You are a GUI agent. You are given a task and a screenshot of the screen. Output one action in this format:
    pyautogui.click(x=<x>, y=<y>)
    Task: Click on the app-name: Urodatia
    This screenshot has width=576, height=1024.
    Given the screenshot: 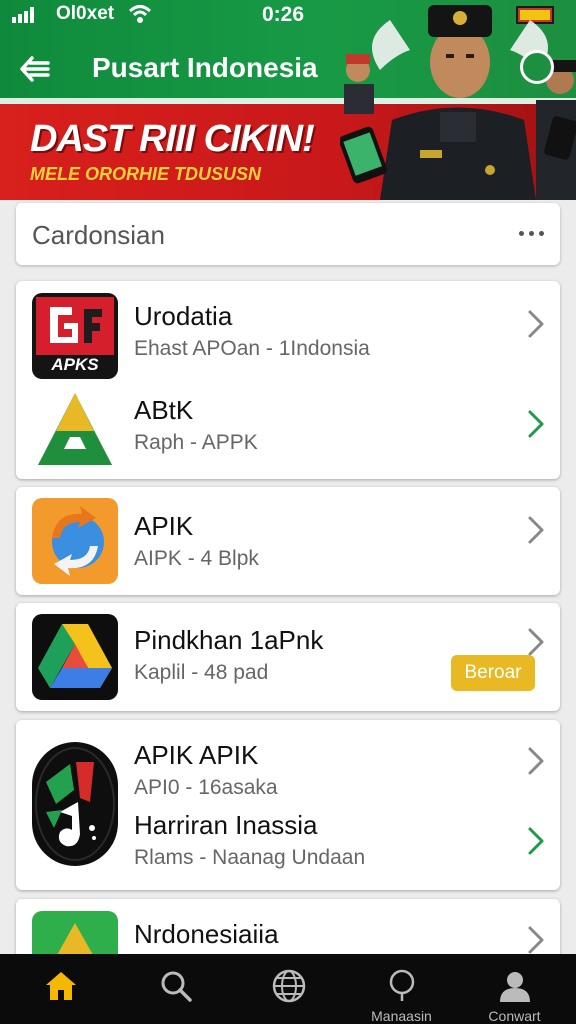 What is the action you would take?
    pyautogui.click(x=183, y=316)
    